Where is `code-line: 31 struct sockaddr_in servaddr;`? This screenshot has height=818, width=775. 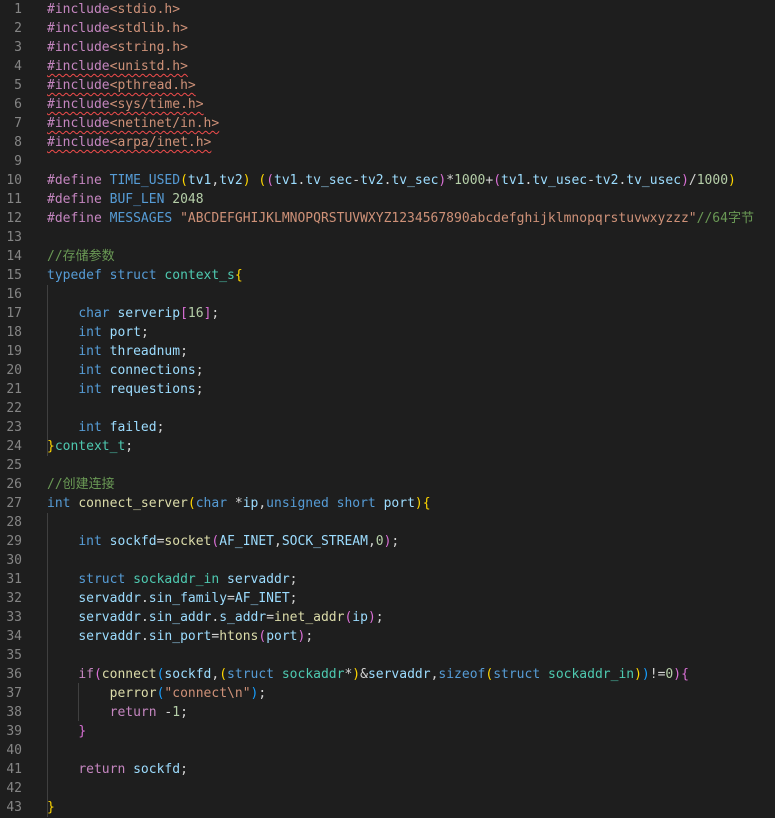
code-line: 31 struct sockaddr_in servaddr; is located at coordinates (387, 579).